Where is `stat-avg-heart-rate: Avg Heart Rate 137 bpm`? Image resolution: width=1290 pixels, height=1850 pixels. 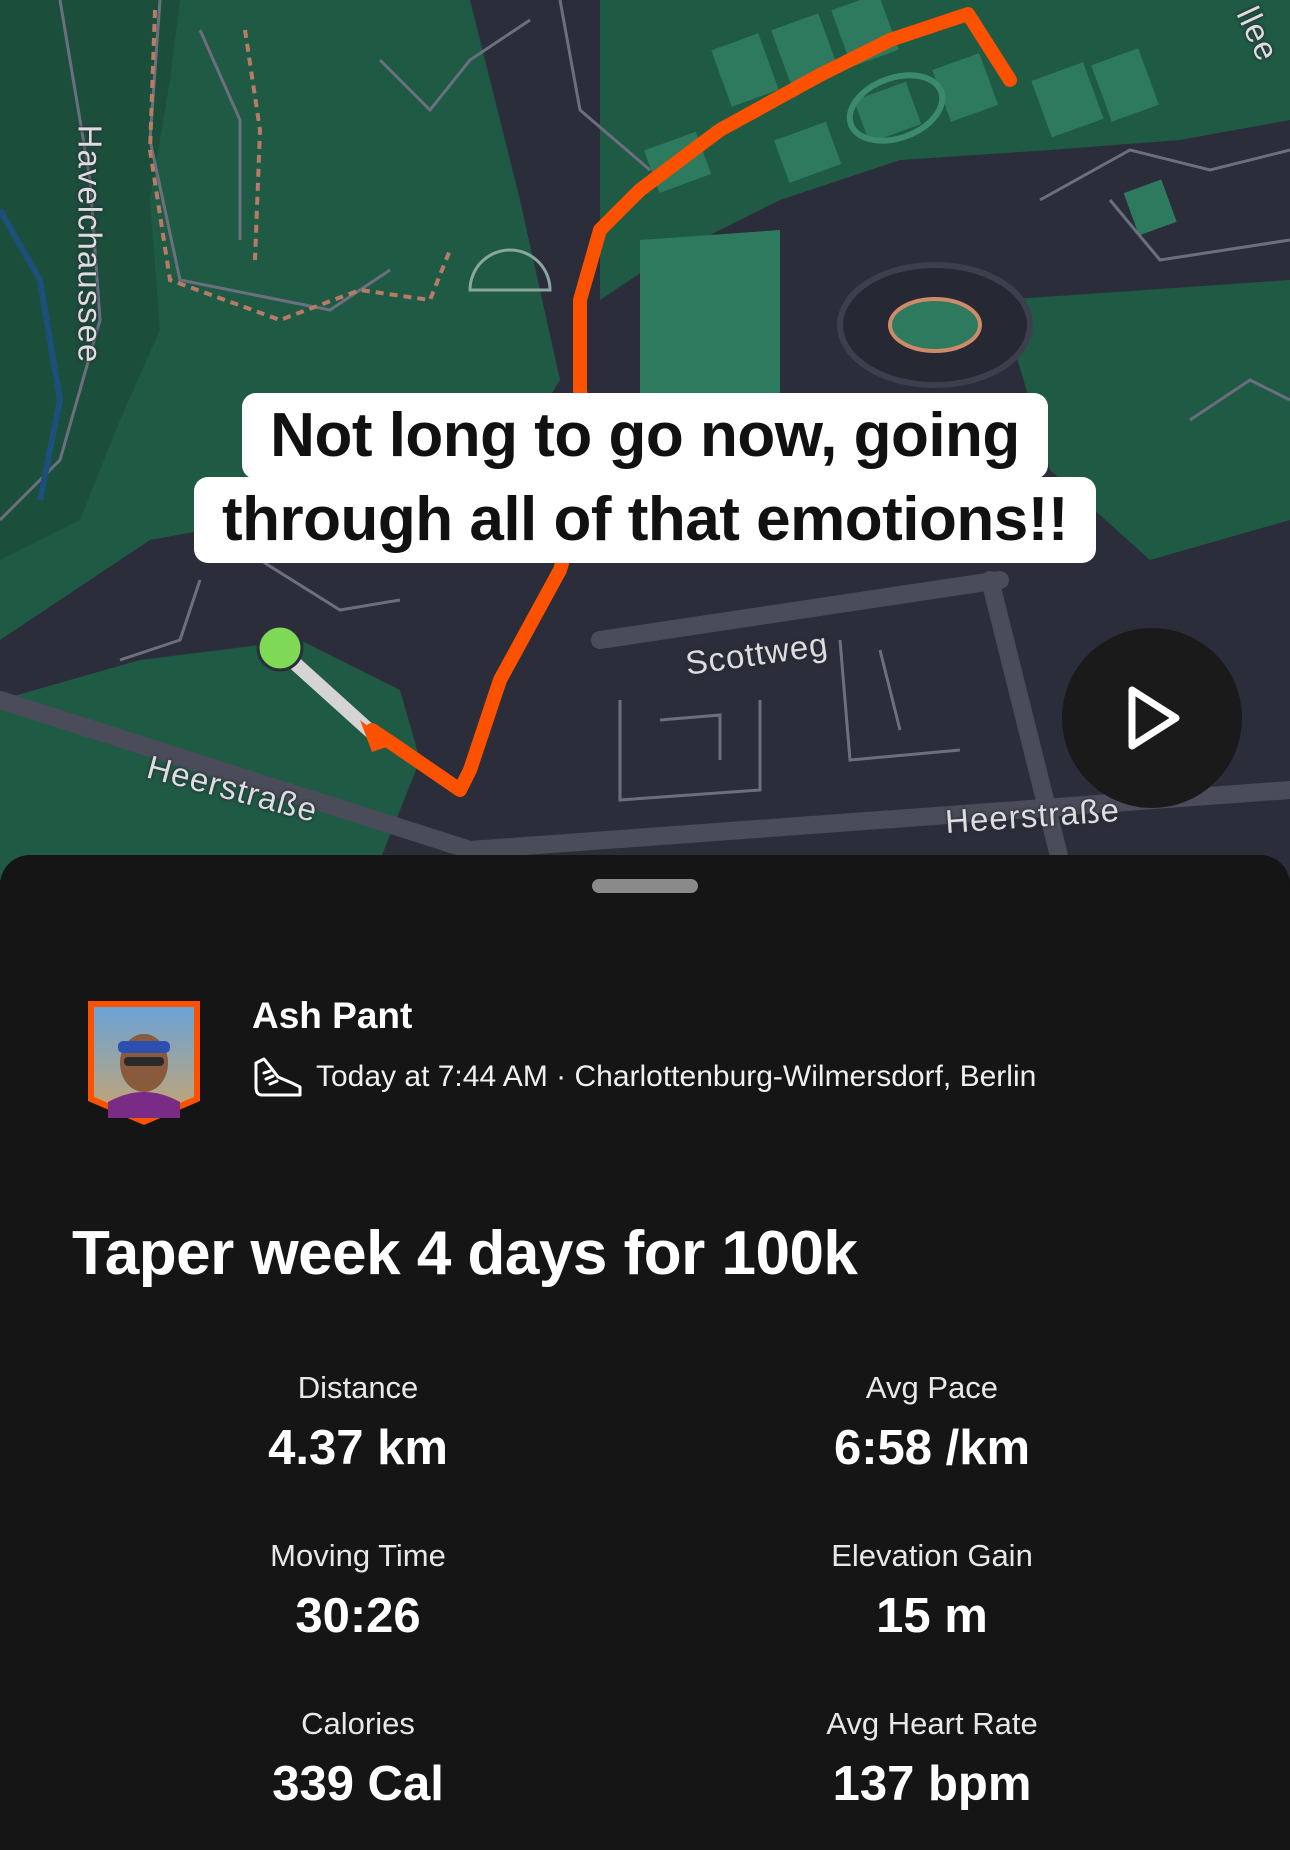
stat-avg-heart-rate: Avg Heart Rate 137 bpm is located at coordinates (932, 1759).